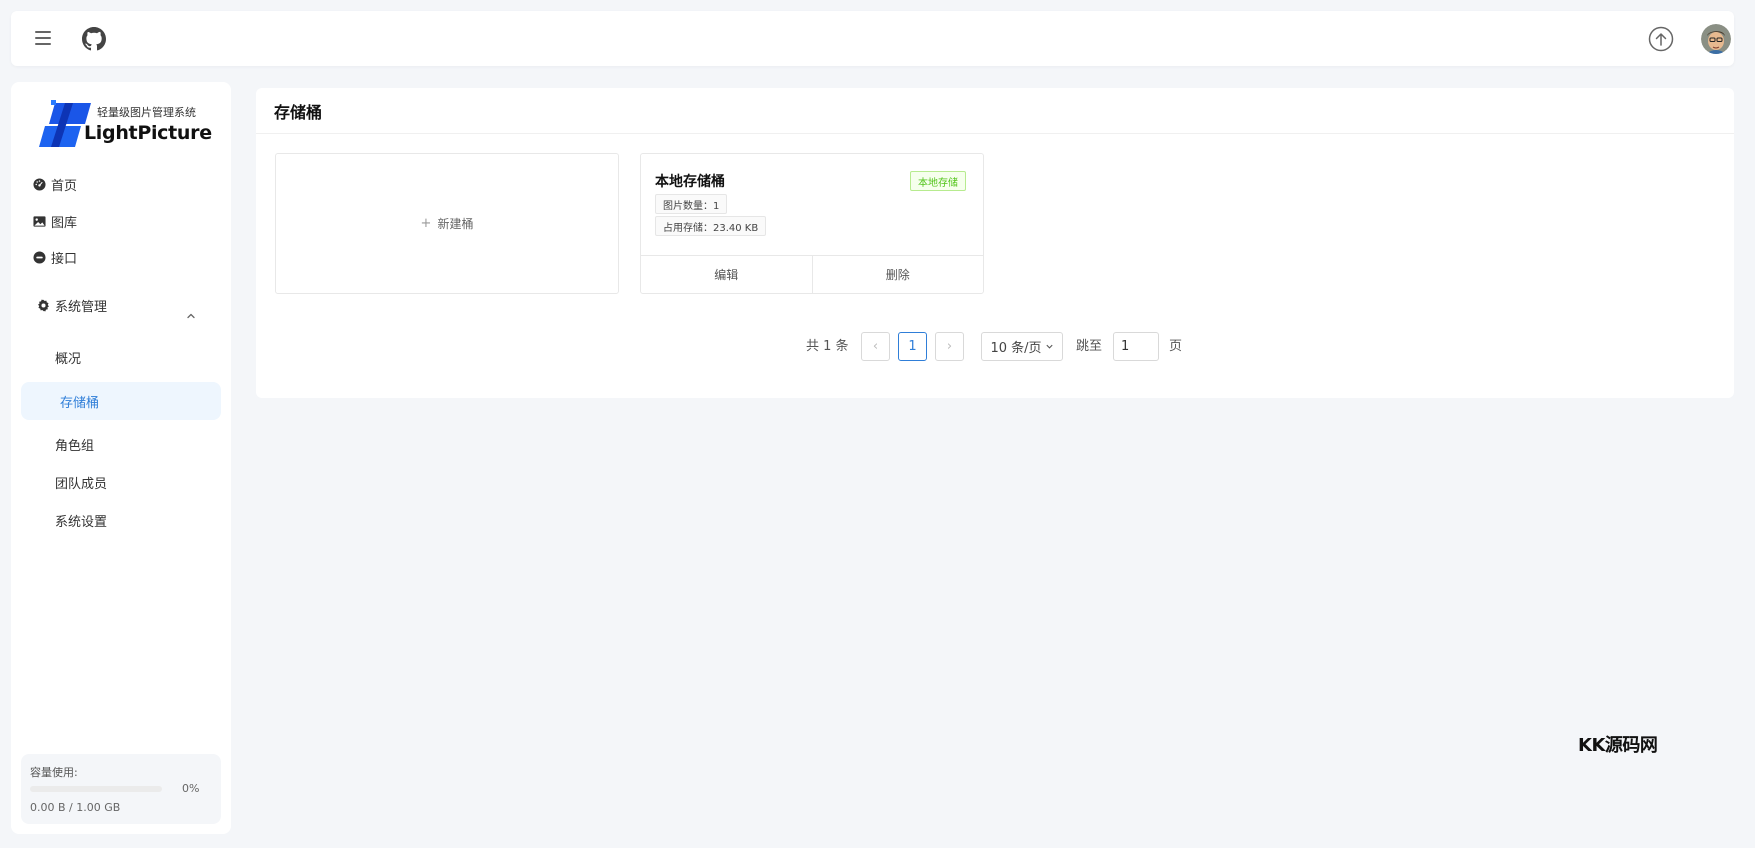 The image size is (1755, 848). What do you see at coordinates (726, 274) in the screenshot?
I see `edit-button: 编辑` at bounding box center [726, 274].